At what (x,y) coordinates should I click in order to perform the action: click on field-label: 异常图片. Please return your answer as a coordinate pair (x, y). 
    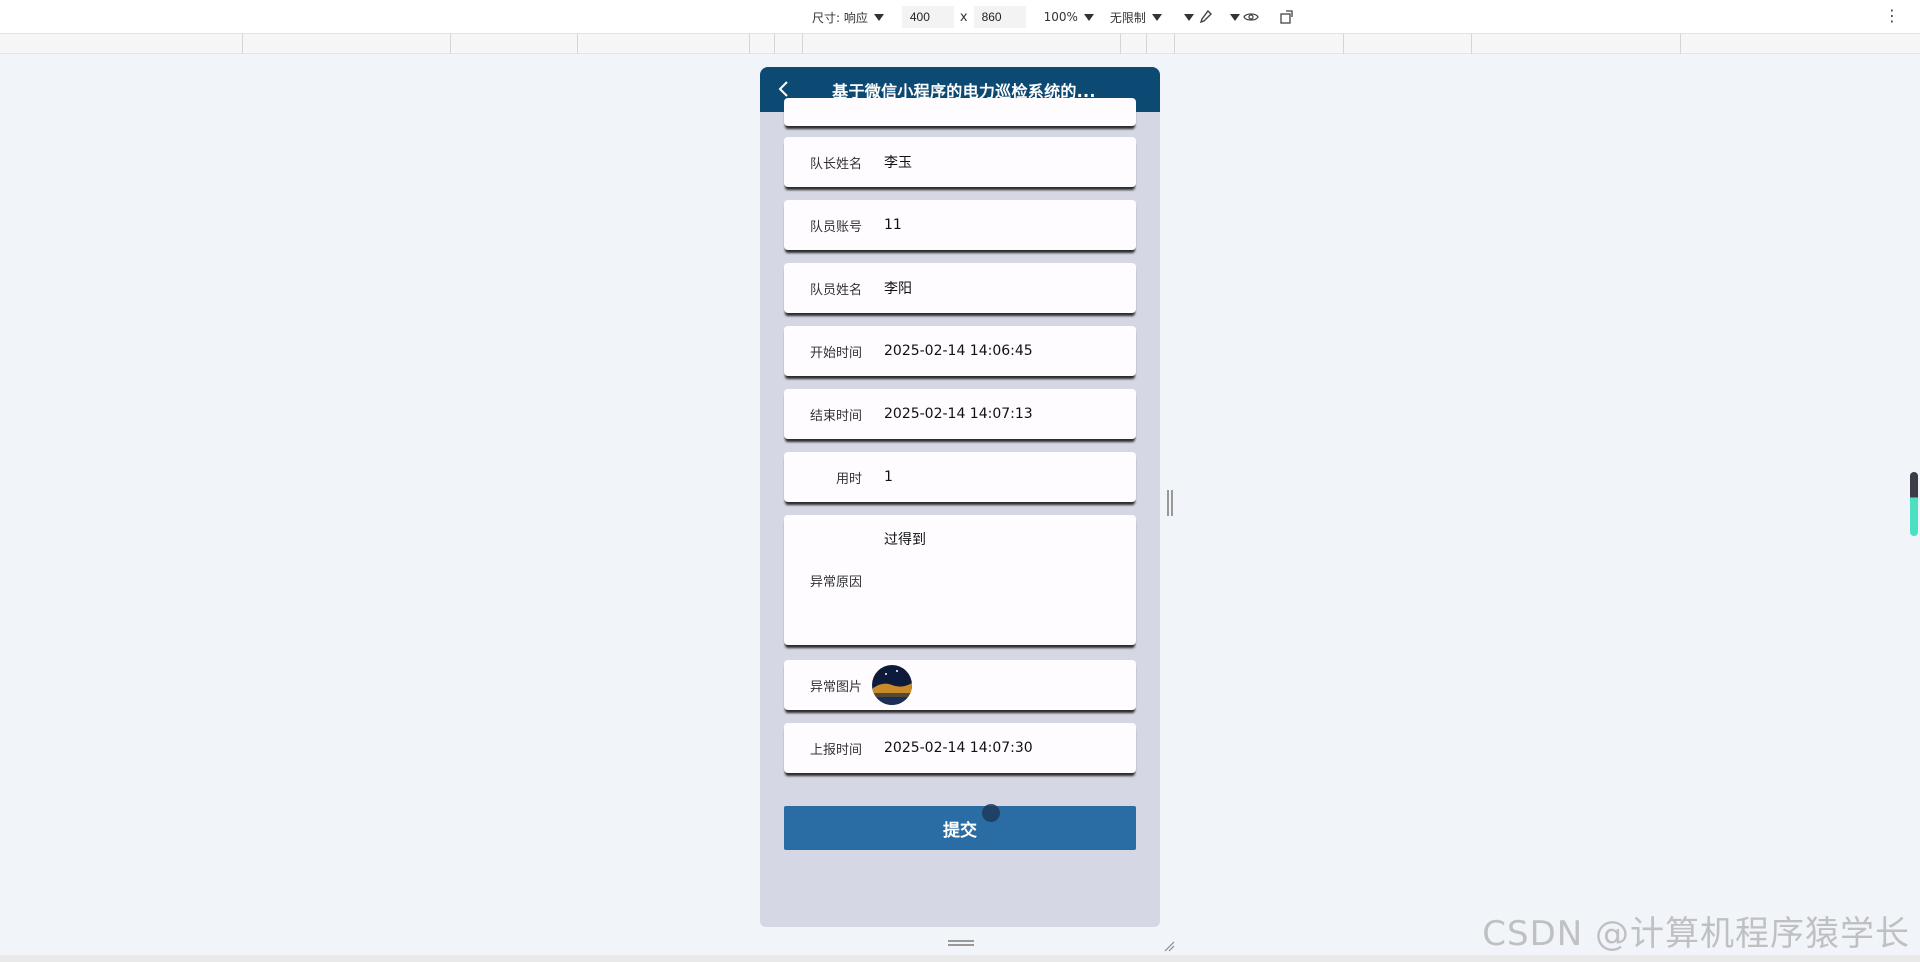
    Looking at the image, I should click on (835, 687).